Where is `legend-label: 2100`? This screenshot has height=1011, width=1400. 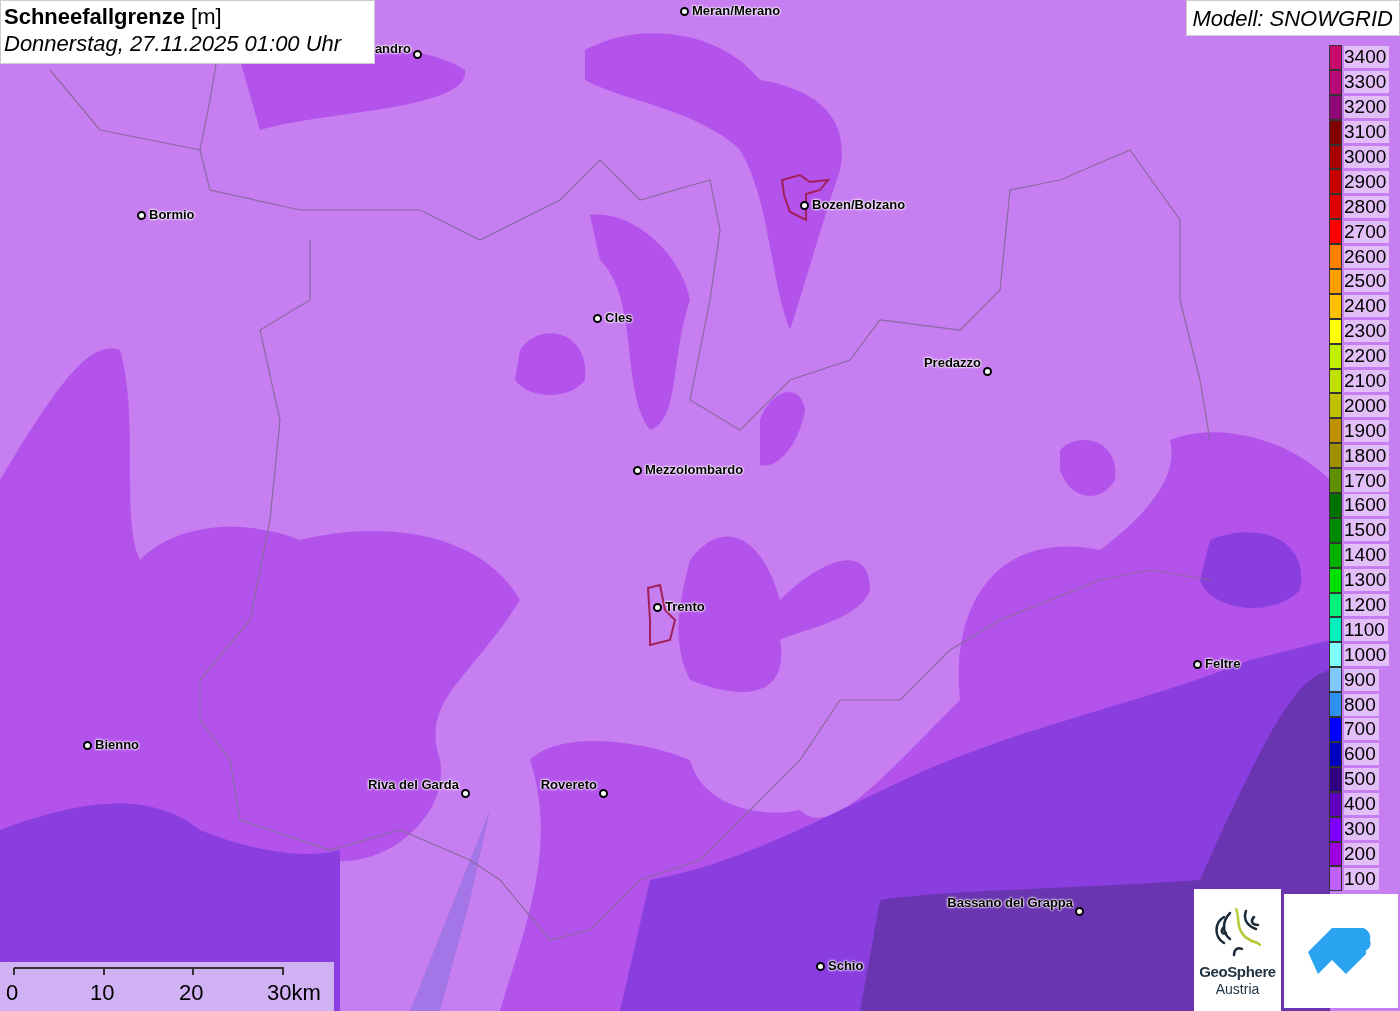
legend-label: 2100 is located at coordinates (1367, 381).